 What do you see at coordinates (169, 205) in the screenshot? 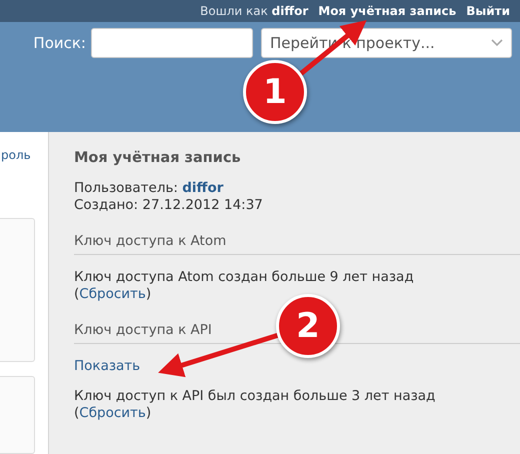
I see `created-text: Создано: 27.12.2012 14:37` at bounding box center [169, 205].